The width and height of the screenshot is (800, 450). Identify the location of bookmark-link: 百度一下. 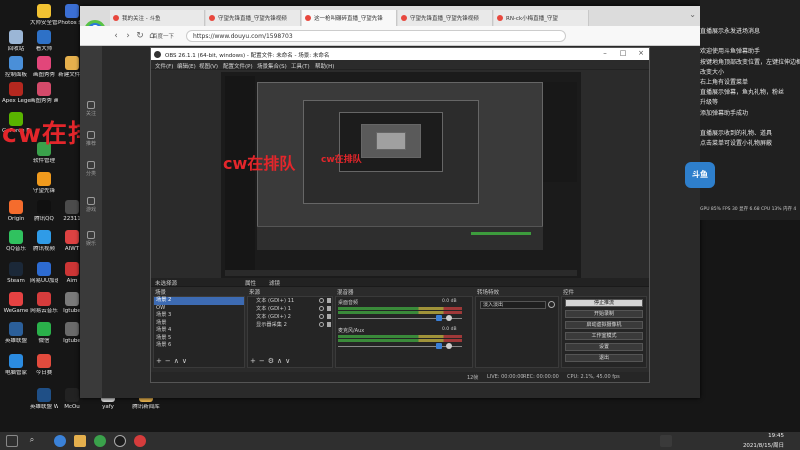
(163, 36).